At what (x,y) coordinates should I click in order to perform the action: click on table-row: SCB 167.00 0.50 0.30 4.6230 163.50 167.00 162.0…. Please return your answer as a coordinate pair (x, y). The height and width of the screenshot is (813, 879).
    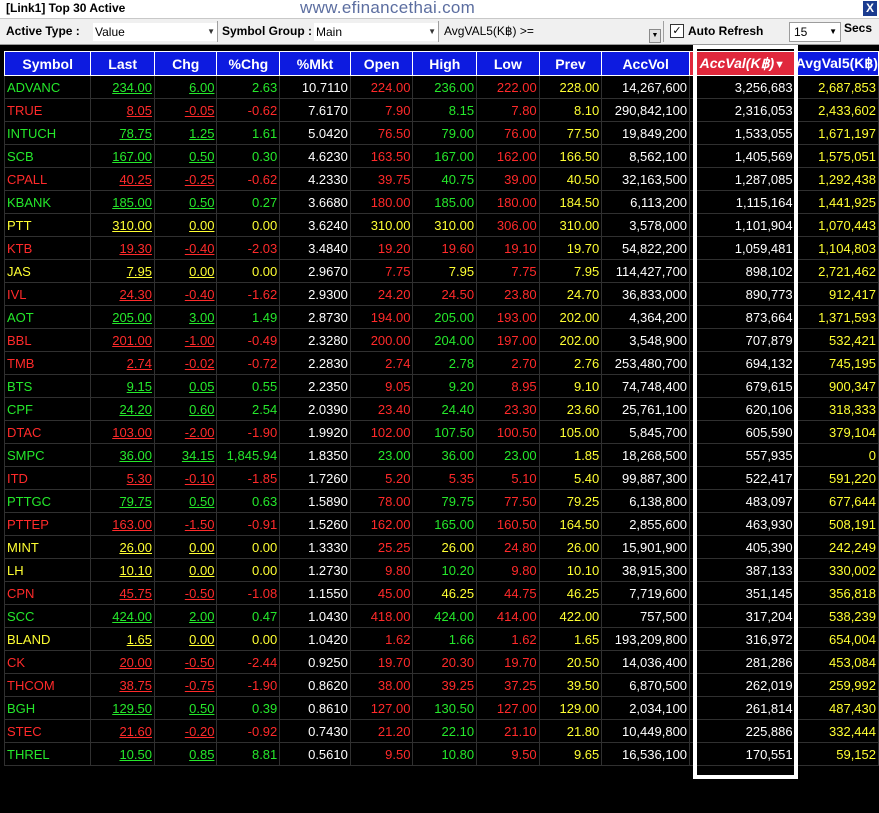
    Looking at the image, I should click on (441, 156).